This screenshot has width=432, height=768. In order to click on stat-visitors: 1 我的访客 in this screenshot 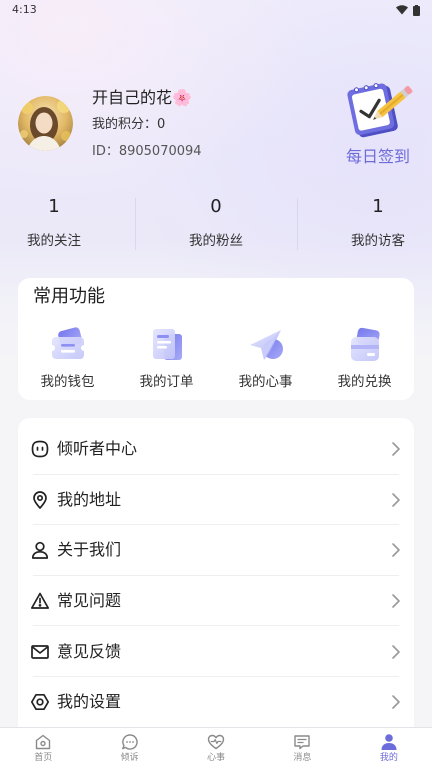, I will do `click(378, 224)`.